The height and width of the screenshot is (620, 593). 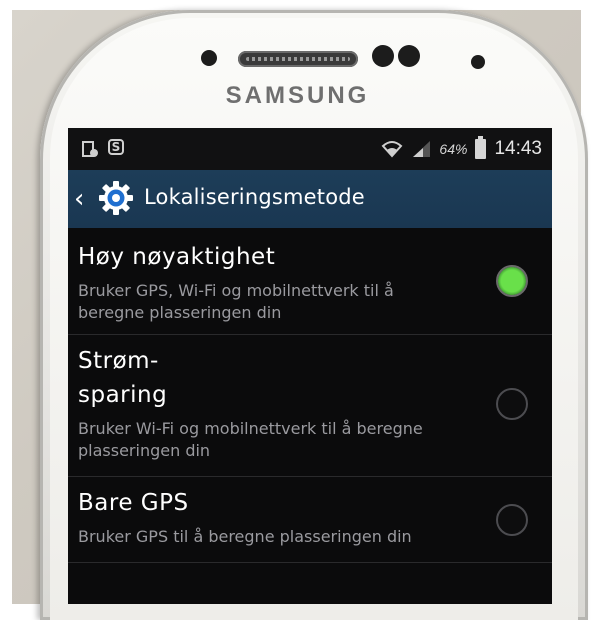 I want to click on option-description-line1: Bruker GPS, Wi-Fi og mobilnettverk til å, so click(x=236, y=290).